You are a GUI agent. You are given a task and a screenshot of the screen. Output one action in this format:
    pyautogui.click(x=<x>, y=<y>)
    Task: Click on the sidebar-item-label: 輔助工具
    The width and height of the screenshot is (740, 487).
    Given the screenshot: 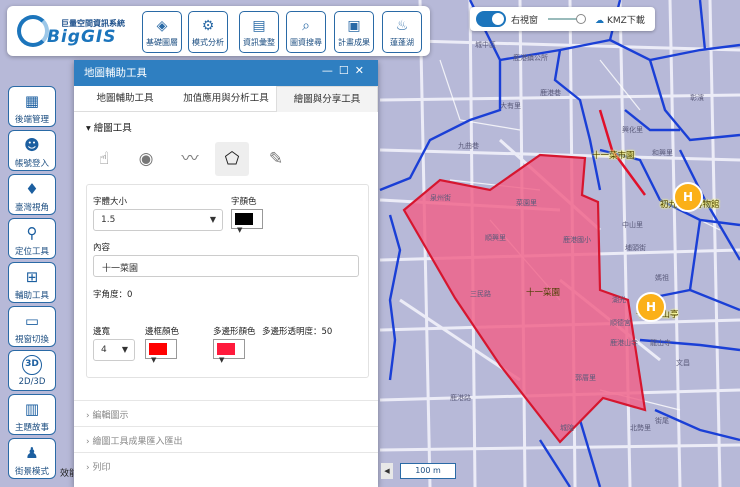 What is the action you would take?
    pyautogui.click(x=31, y=296)
    